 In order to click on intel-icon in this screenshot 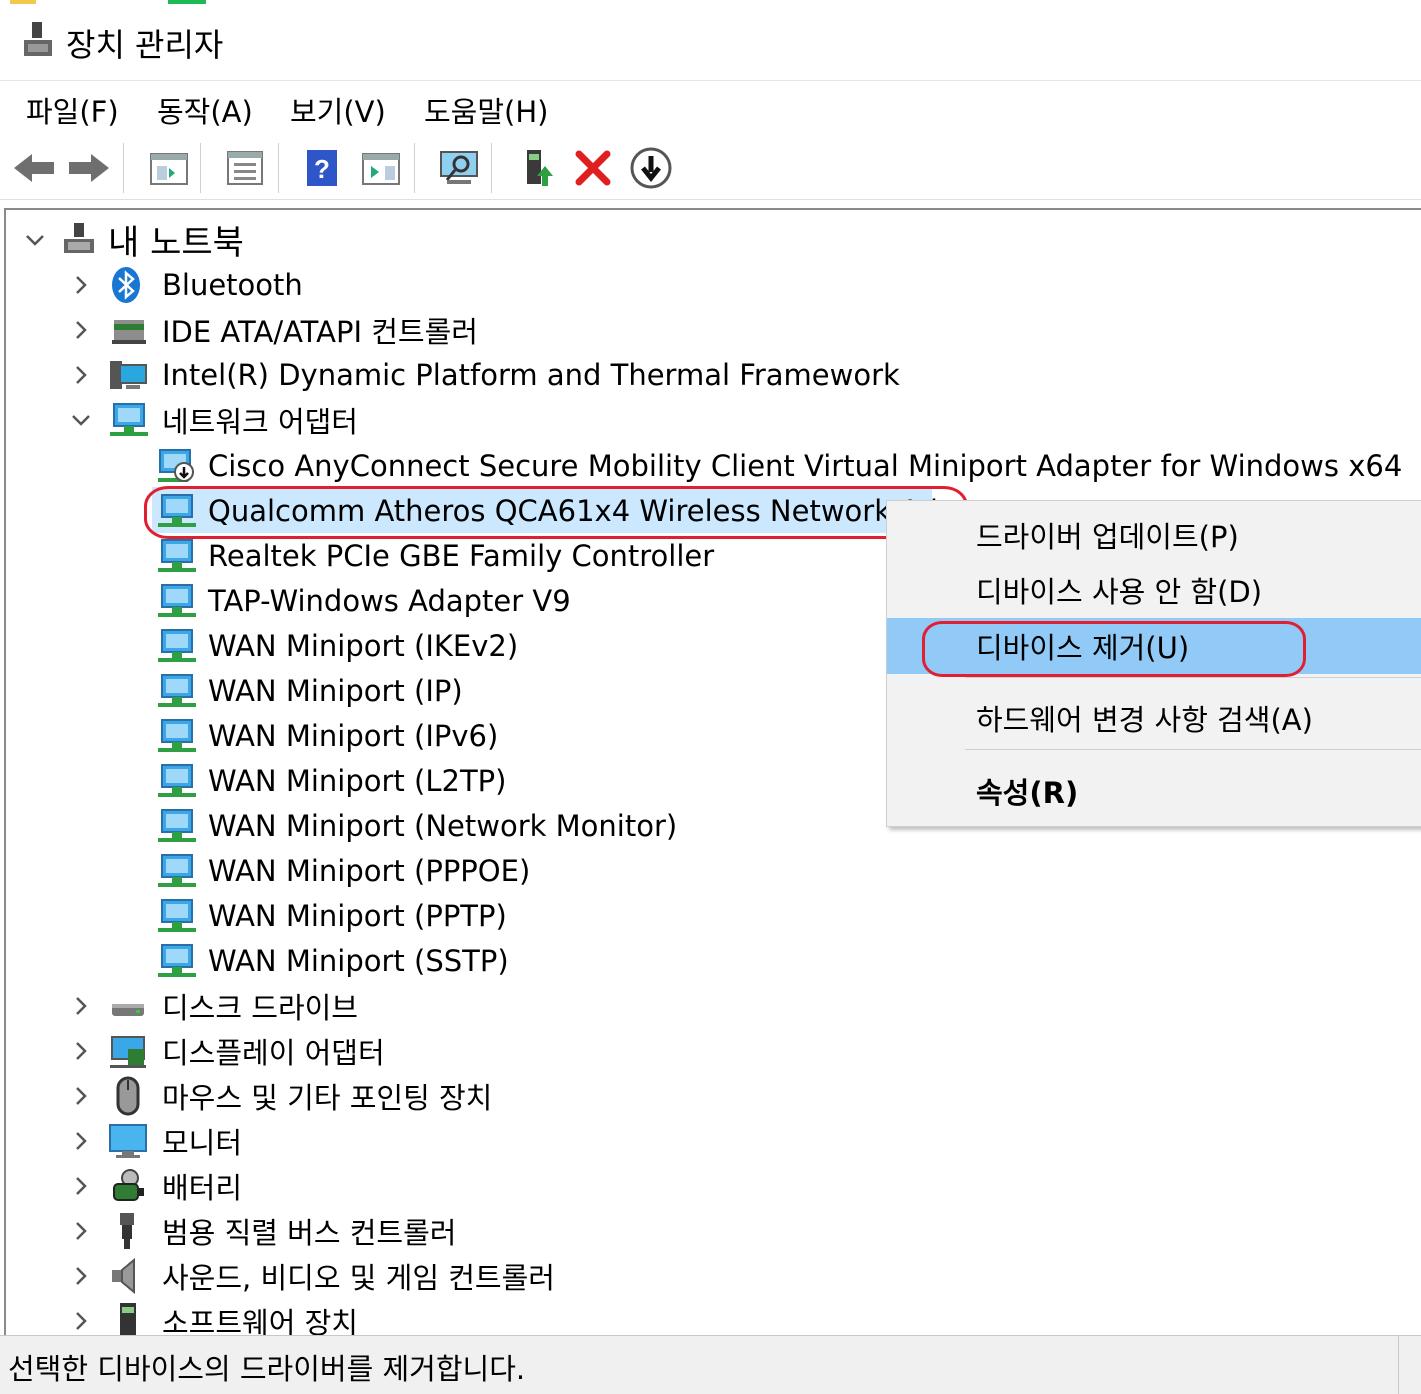, I will do `click(128, 375)`.